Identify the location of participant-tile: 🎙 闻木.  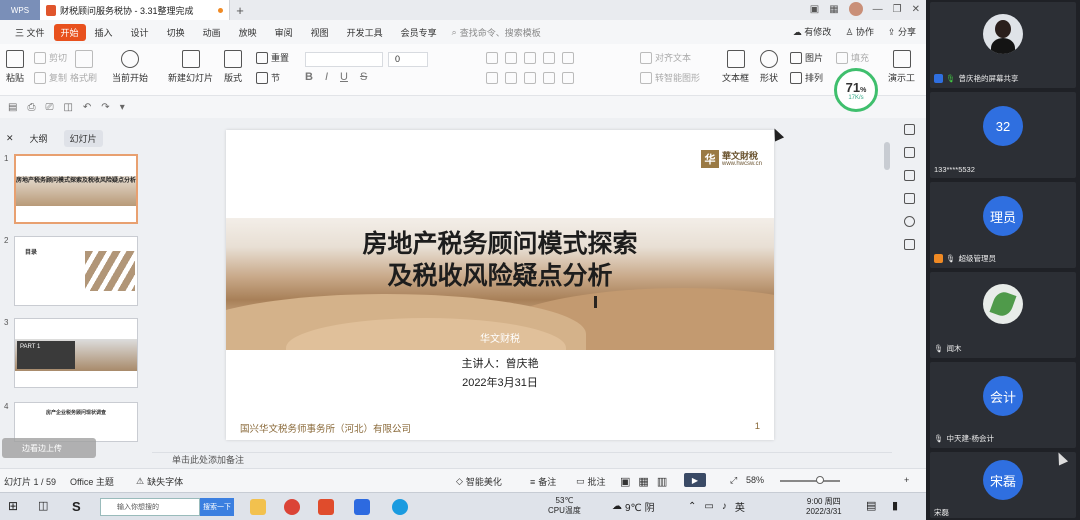
(1003, 315).